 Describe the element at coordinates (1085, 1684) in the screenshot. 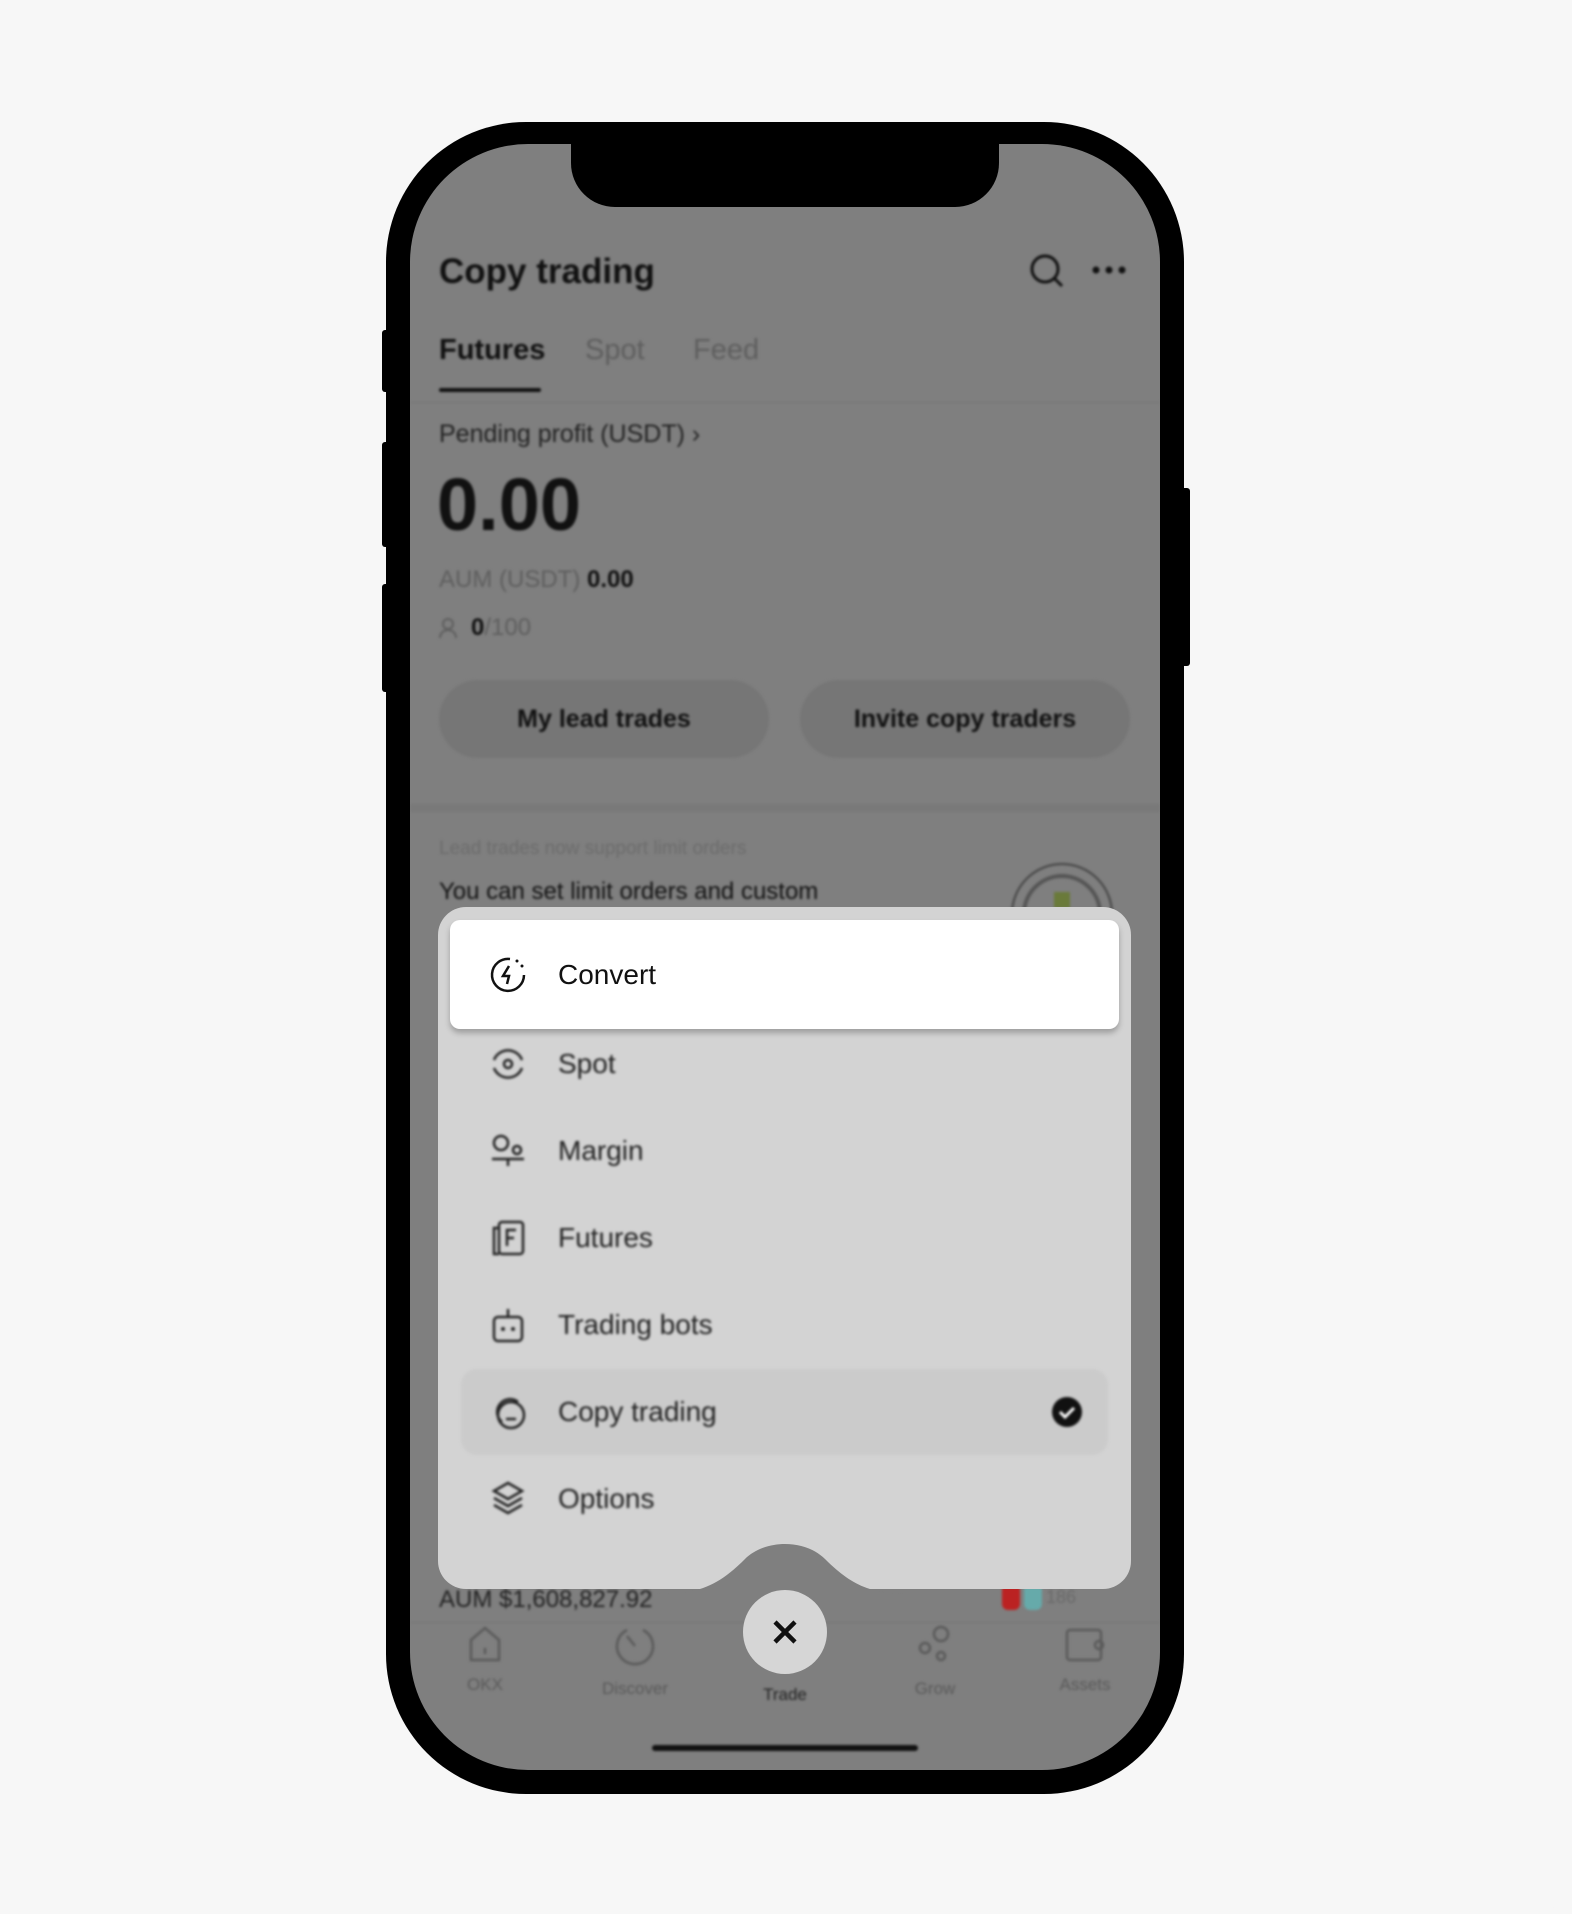

I see `nav-label: Assets` at that location.